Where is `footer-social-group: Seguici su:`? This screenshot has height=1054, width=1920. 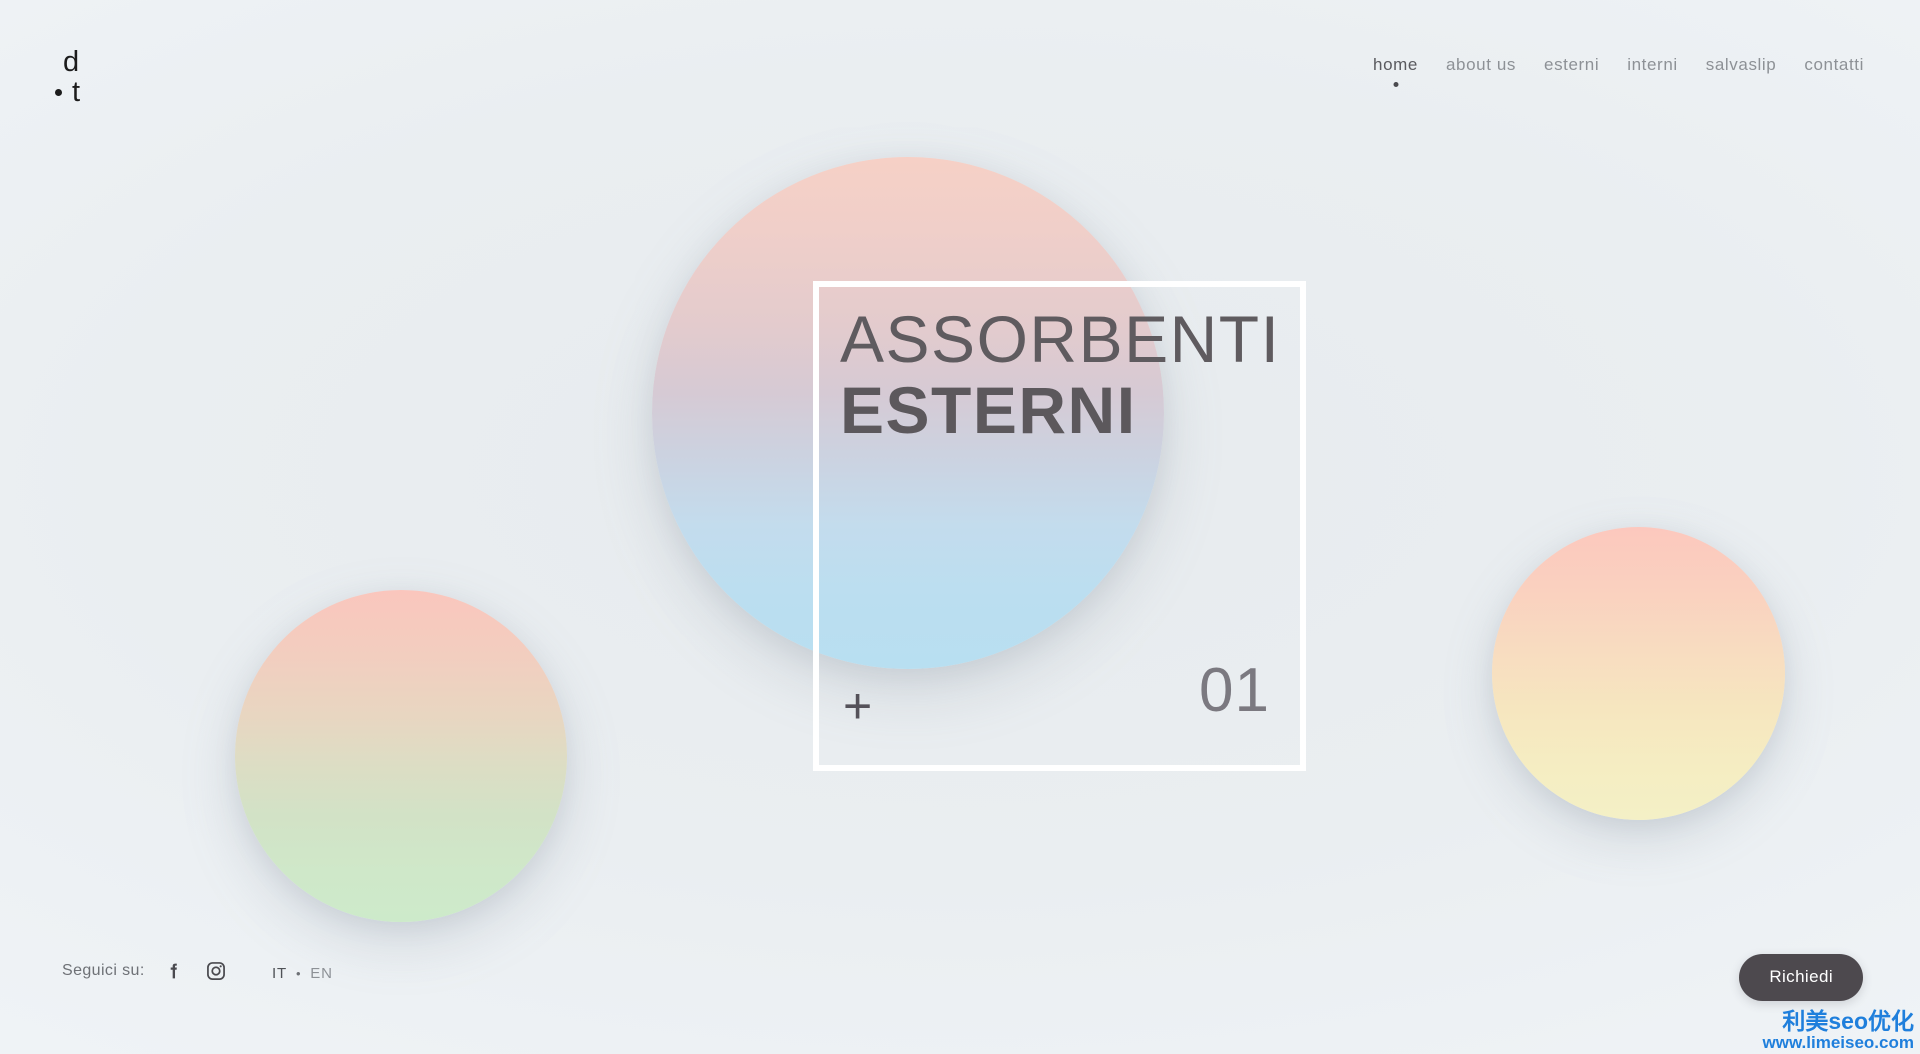
footer-social-group: Seguici su: is located at coordinates (145, 971).